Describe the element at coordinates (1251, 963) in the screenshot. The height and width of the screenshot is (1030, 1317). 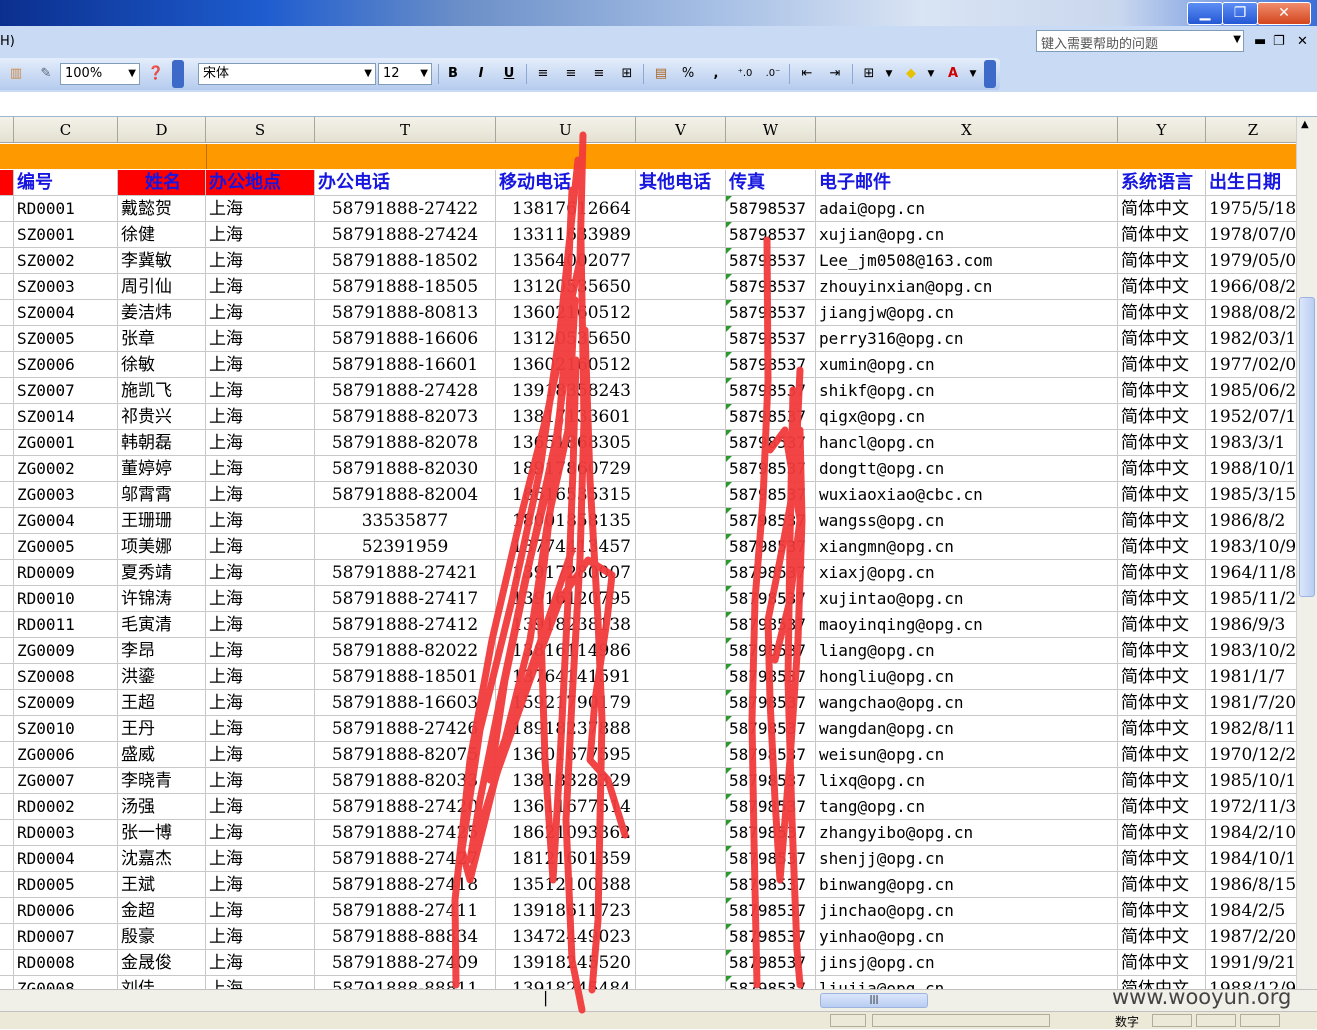
I see `cell-z: 1991/9/21` at that location.